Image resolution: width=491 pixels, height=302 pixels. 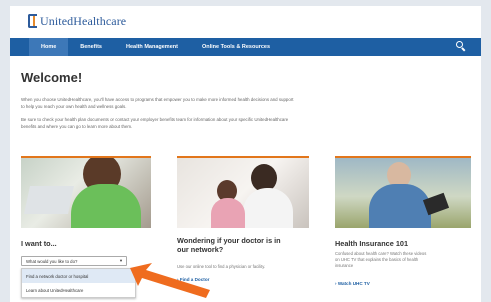 I want to click on select-value: What would you like to do?, so click(x=52, y=261).